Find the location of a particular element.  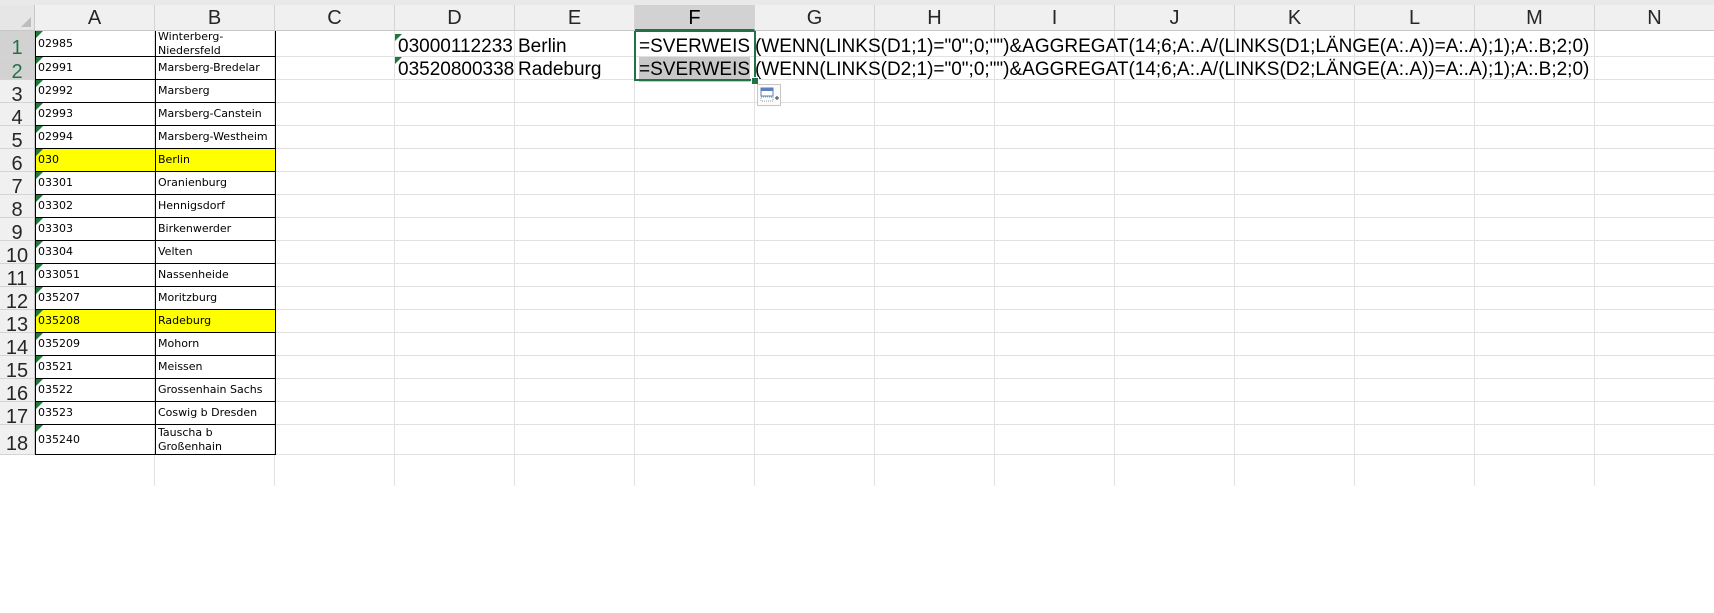

cell-a-text: 03521 is located at coordinates (55, 366).